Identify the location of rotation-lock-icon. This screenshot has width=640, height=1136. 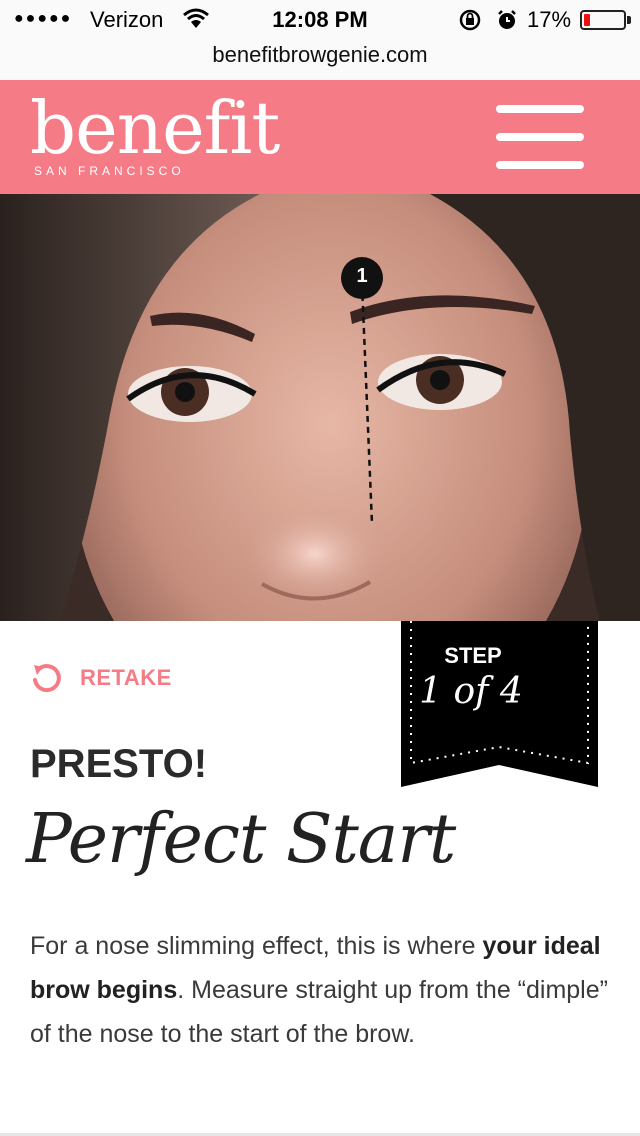
(471, 23).